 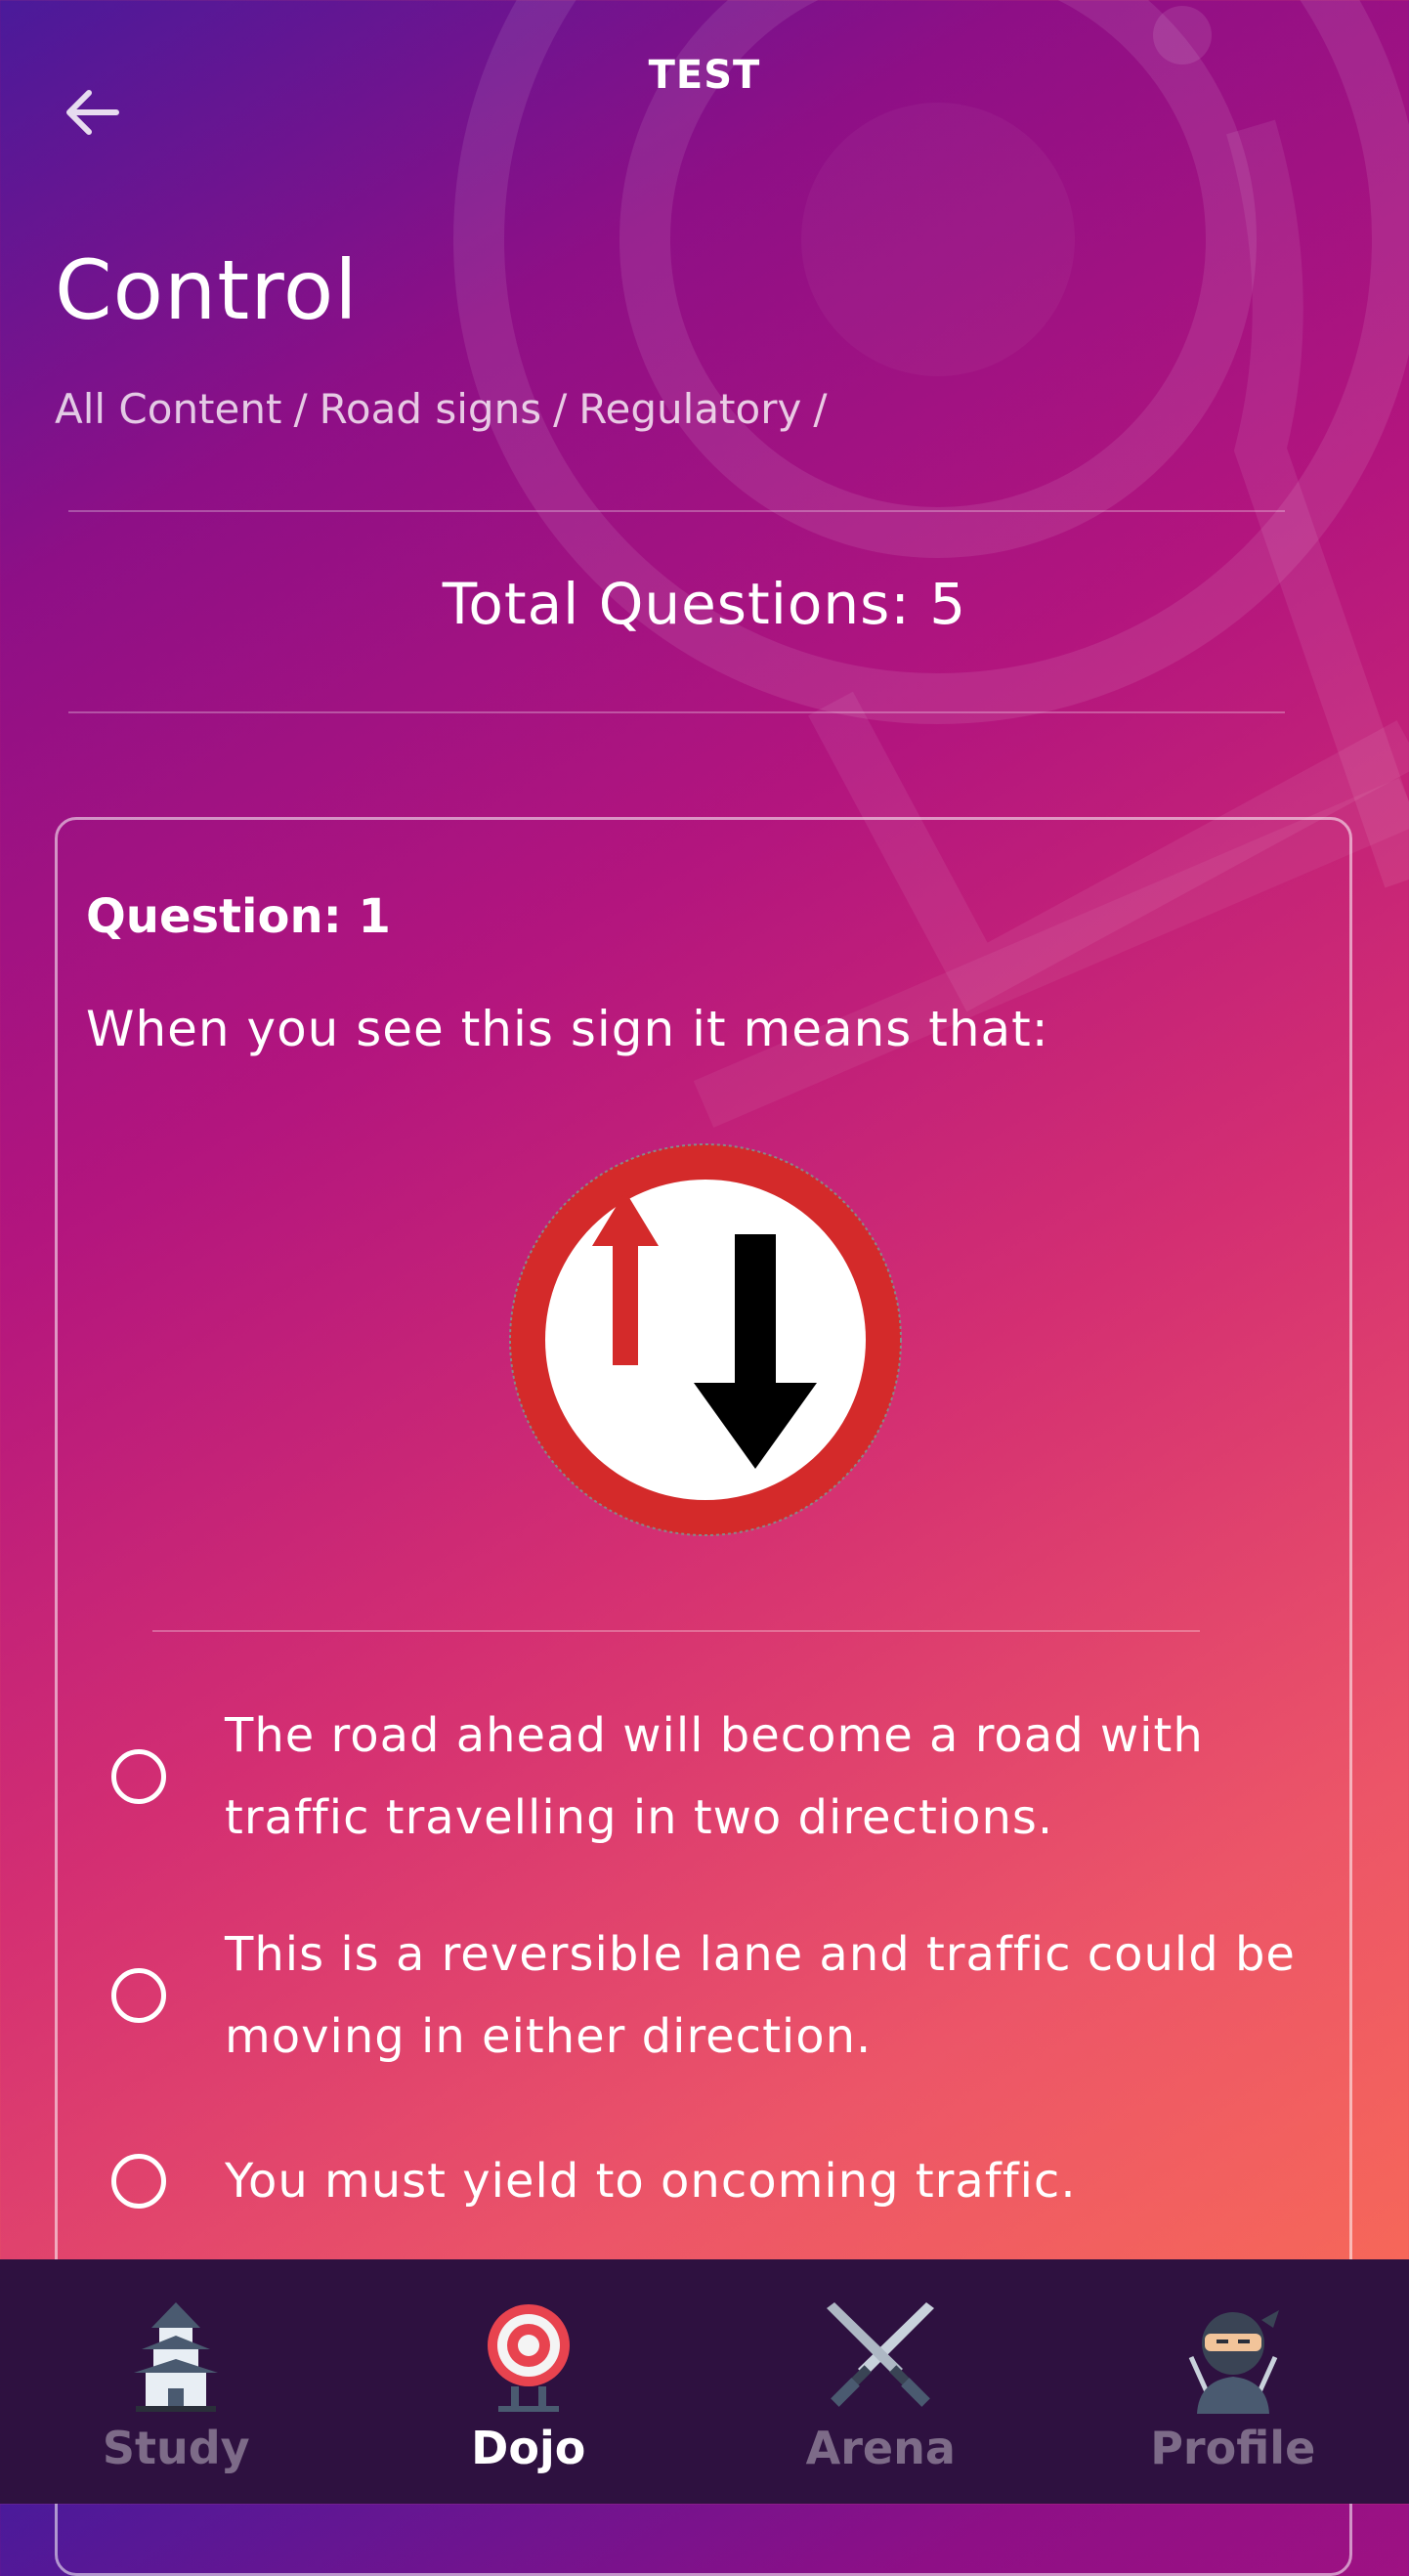 What do you see at coordinates (676, 712) in the screenshot?
I see `divider-bottom` at bounding box center [676, 712].